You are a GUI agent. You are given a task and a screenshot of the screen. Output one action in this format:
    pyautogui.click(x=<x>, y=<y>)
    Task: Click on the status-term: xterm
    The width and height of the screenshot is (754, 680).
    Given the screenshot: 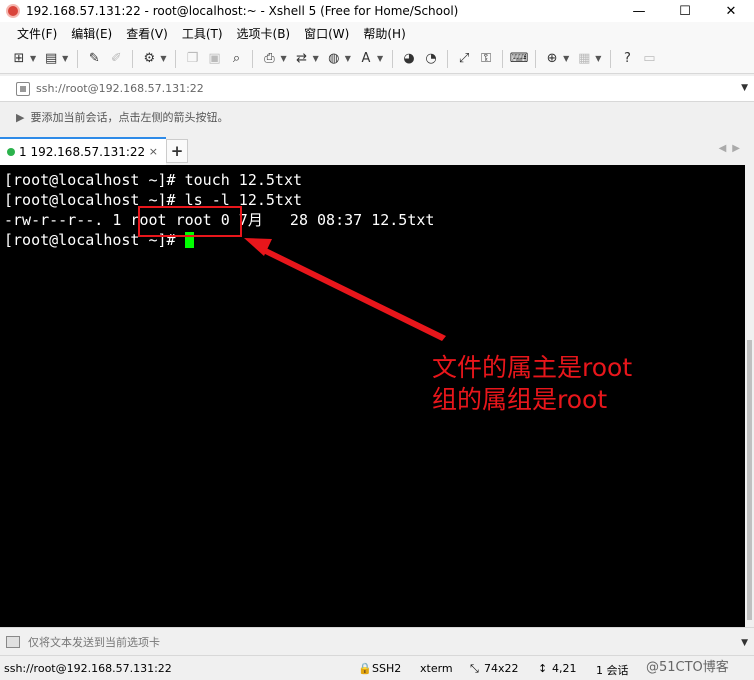 What is the action you would take?
    pyautogui.click(x=436, y=668)
    